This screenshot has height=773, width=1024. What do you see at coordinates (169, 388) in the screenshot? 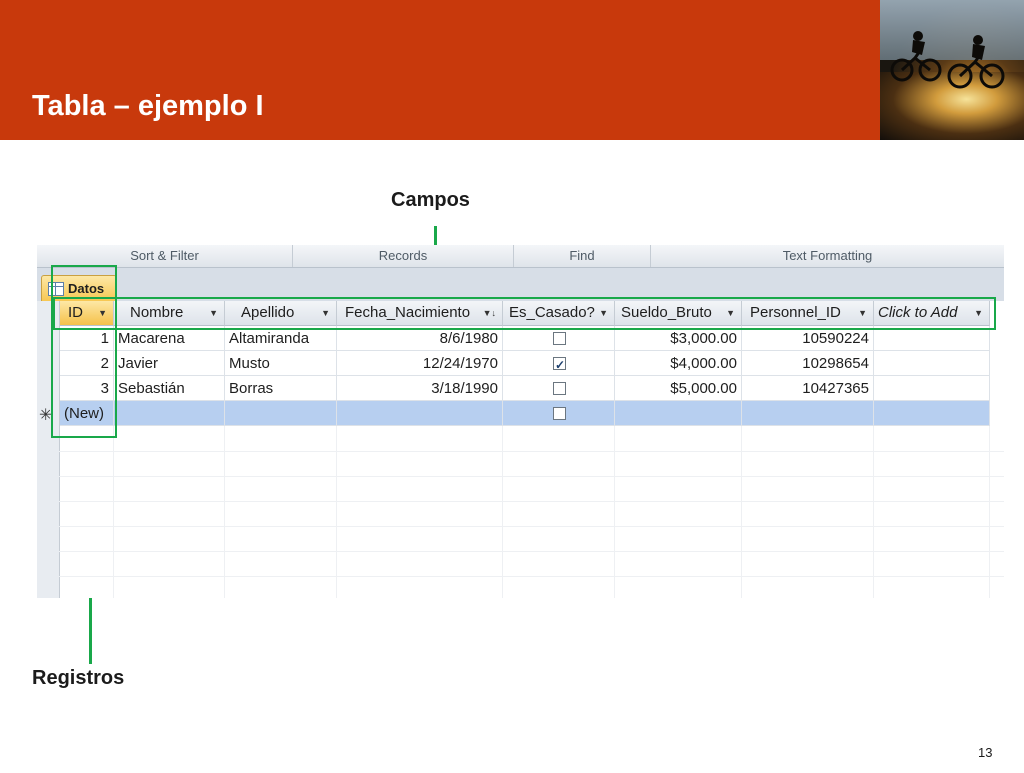
I see `cell-nombre: Sebastián` at bounding box center [169, 388].